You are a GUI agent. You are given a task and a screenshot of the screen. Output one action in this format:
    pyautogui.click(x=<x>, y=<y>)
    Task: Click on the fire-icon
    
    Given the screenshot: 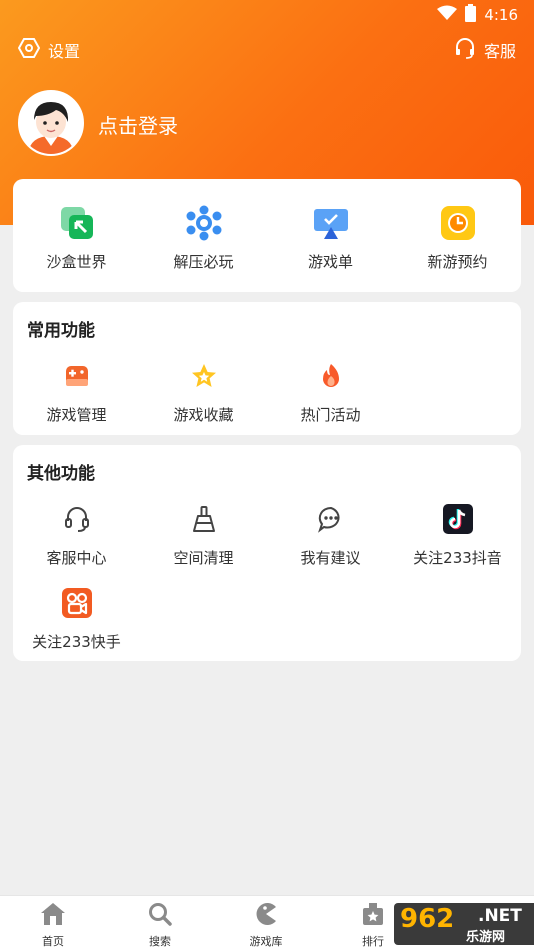 What is the action you would take?
    pyautogui.click(x=331, y=376)
    